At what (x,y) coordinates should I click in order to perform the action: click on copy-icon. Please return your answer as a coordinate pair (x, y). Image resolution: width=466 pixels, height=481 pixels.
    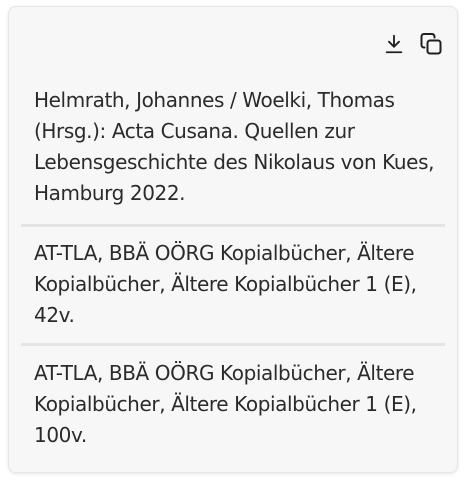
    Looking at the image, I should click on (431, 44).